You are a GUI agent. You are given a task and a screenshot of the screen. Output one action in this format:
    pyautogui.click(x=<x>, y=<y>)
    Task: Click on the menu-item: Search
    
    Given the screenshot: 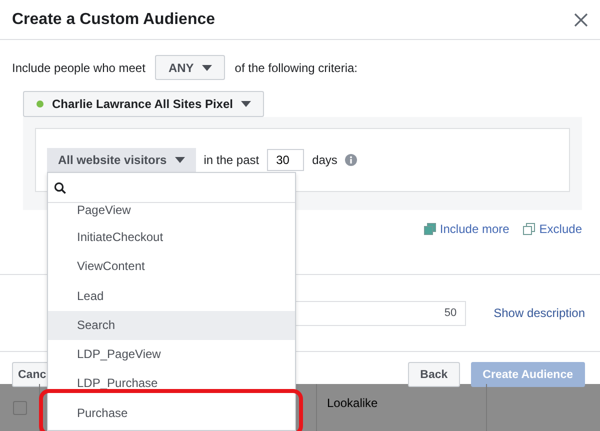 What is the action you would take?
    pyautogui.click(x=171, y=325)
    